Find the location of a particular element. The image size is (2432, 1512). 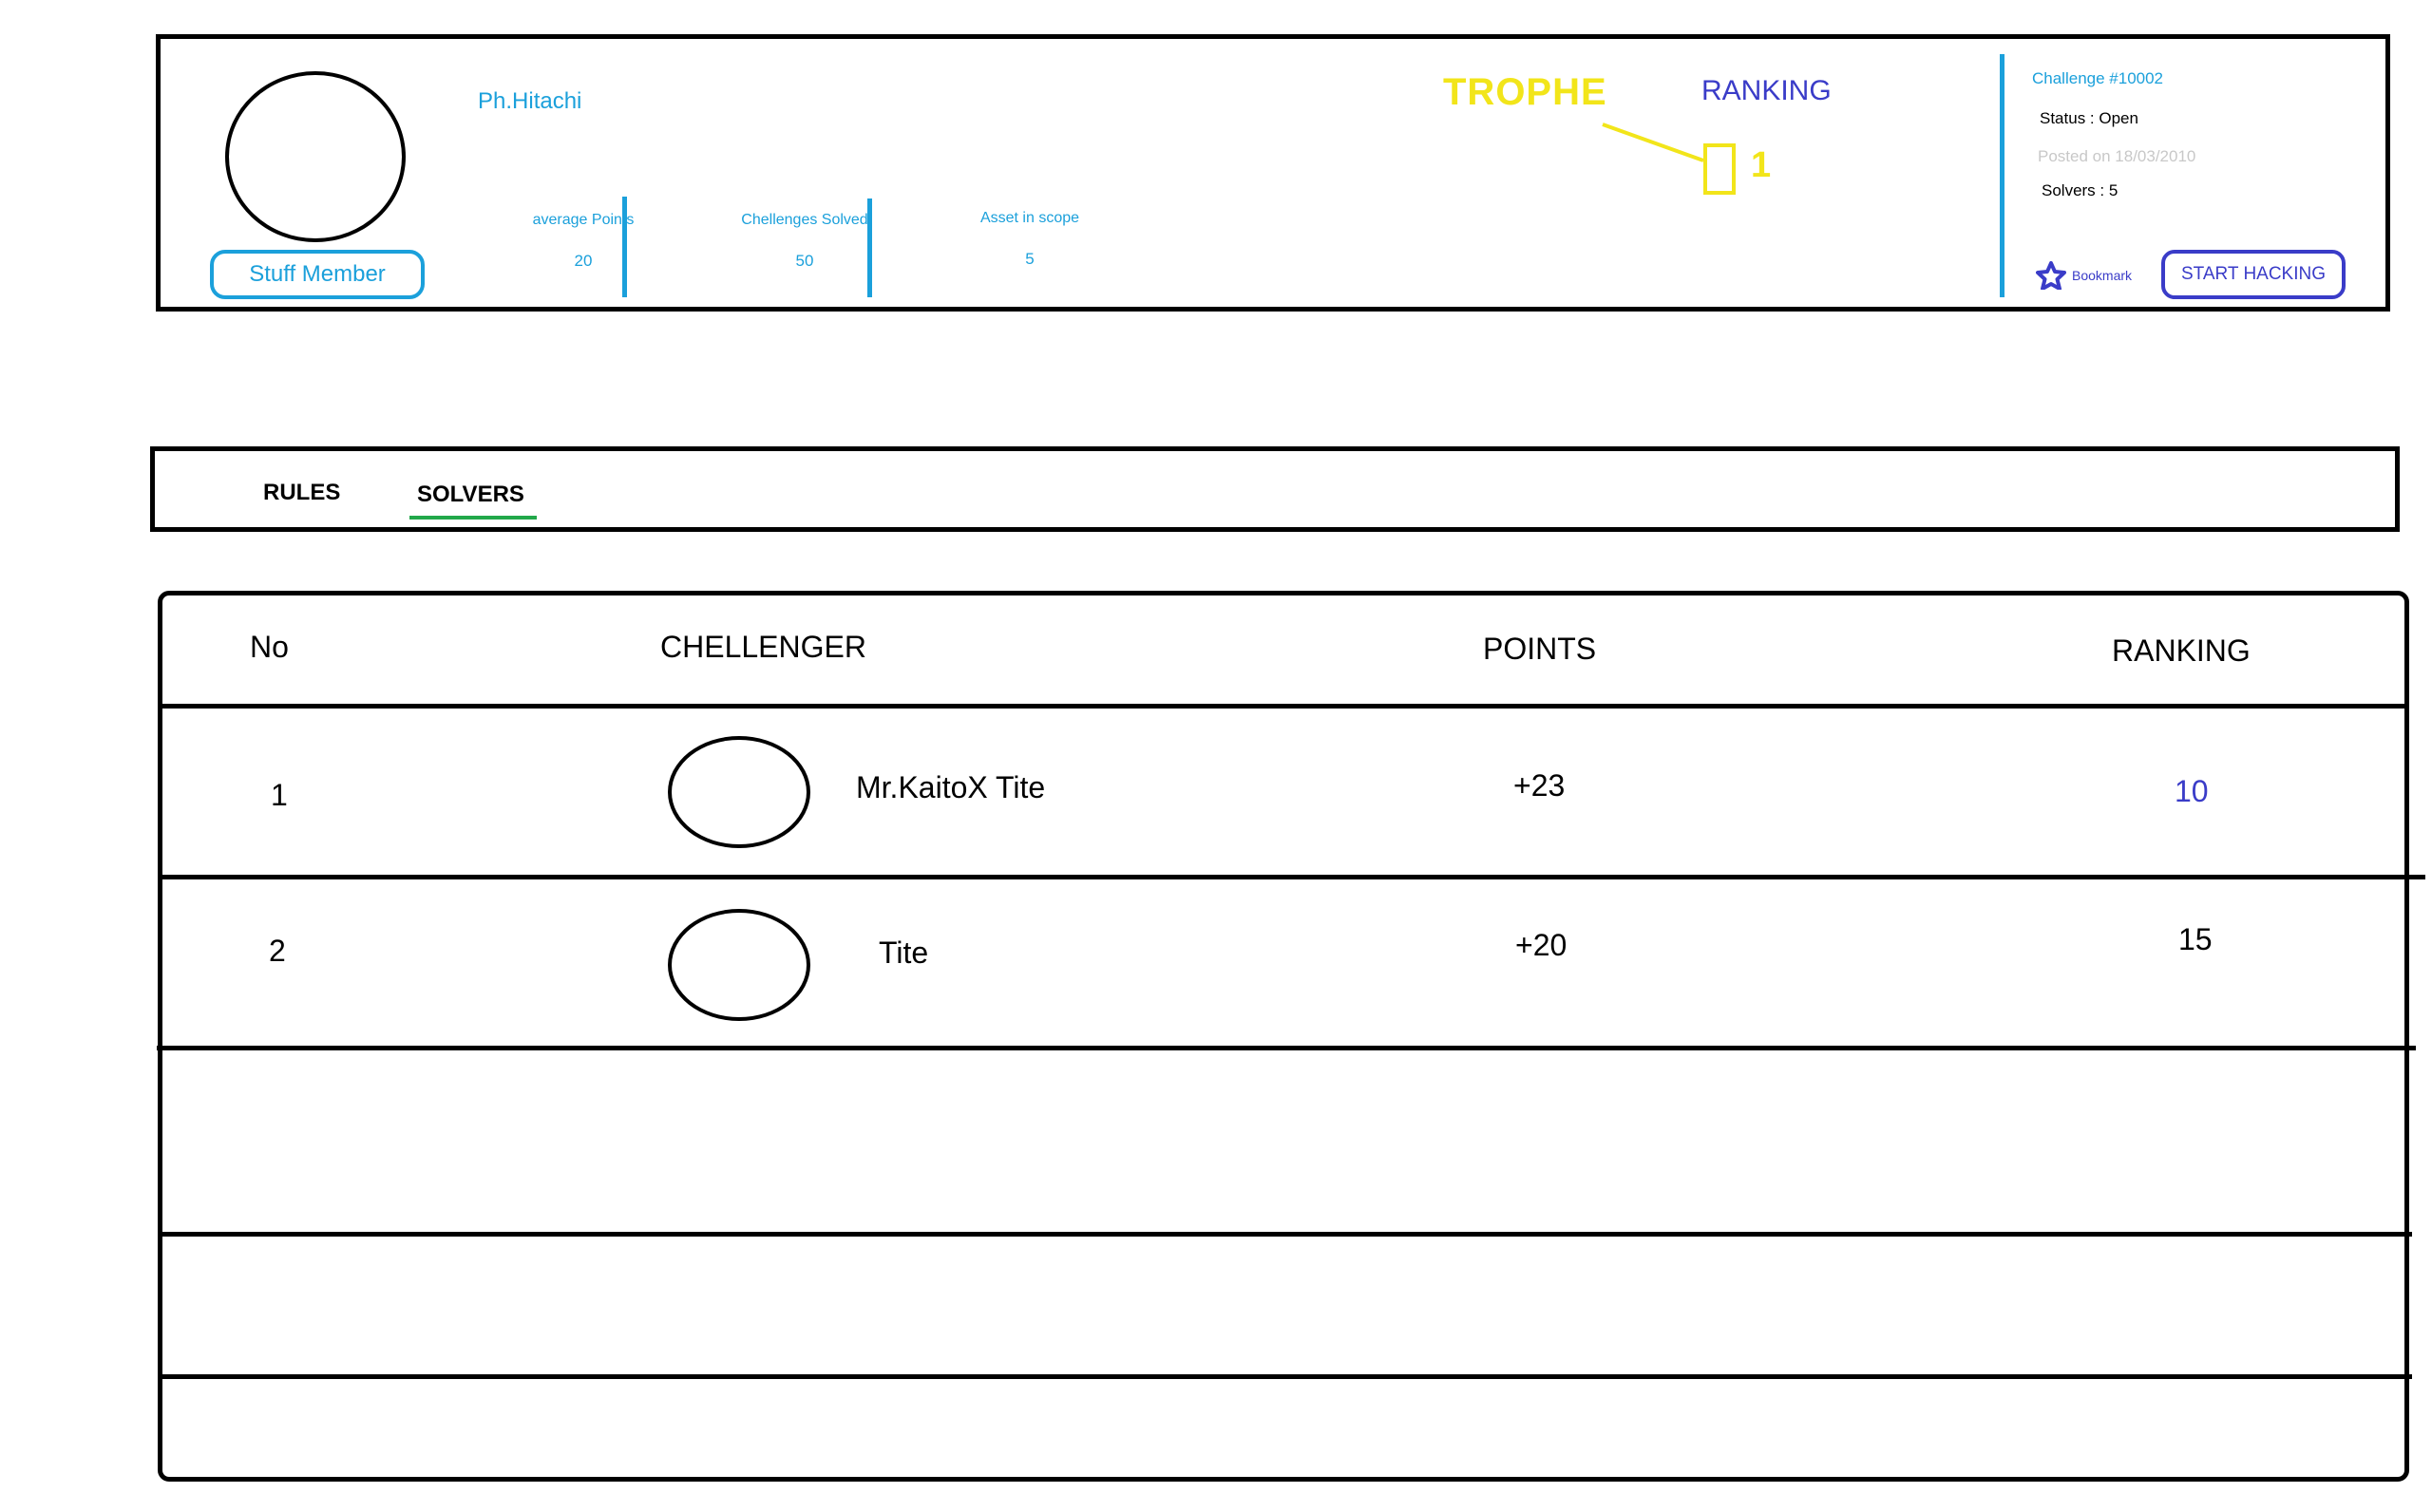

header-challenger: CHELLENGER is located at coordinates (763, 647).